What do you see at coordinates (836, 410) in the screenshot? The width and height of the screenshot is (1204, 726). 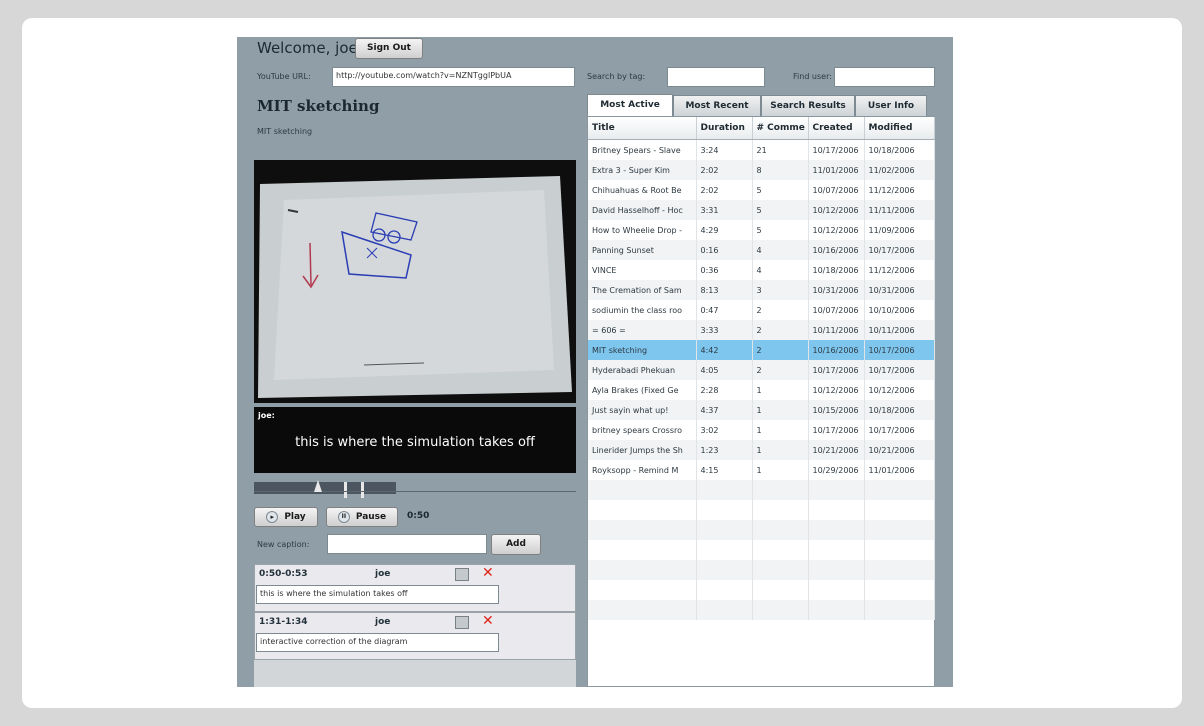 I see `table-cell: 10/15/2006` at bounding box center [836, 410].